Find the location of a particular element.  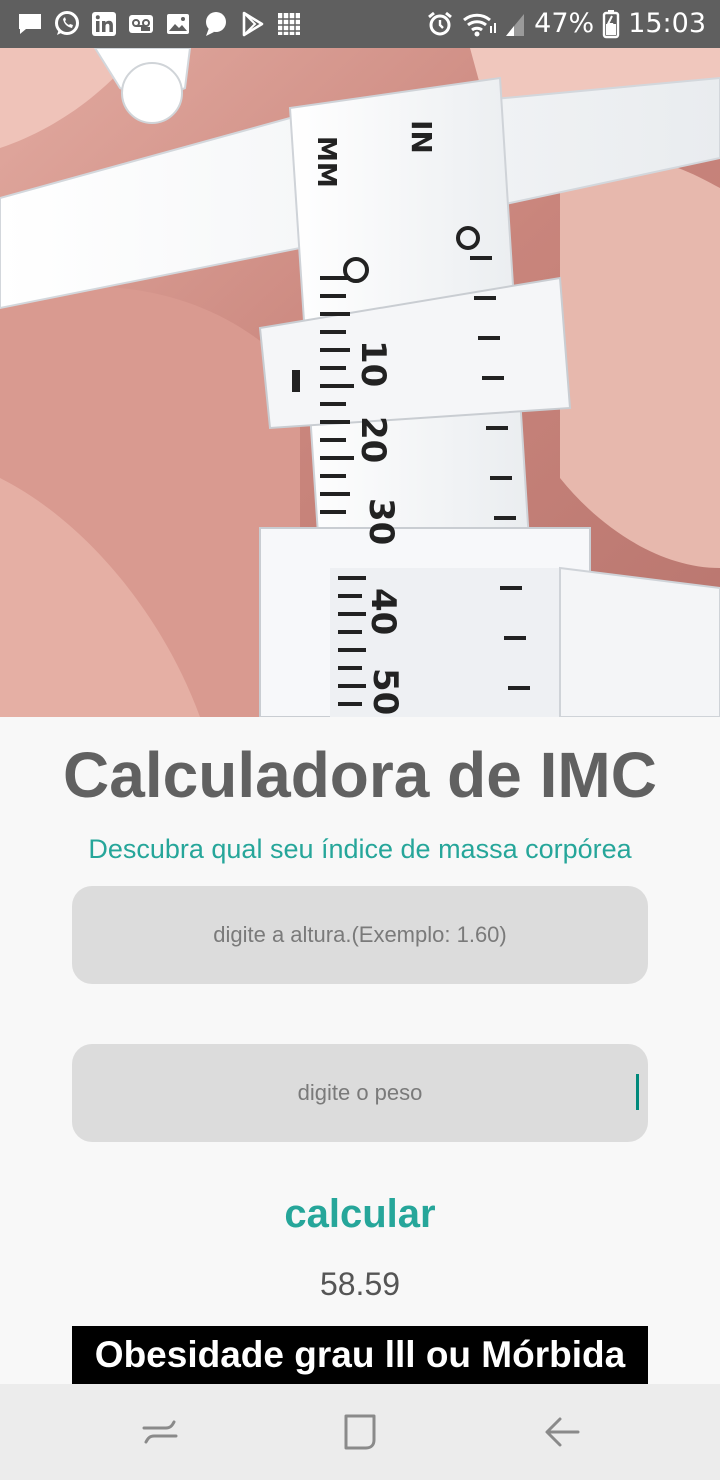

weight-field is located at coordinates (360, 1093).